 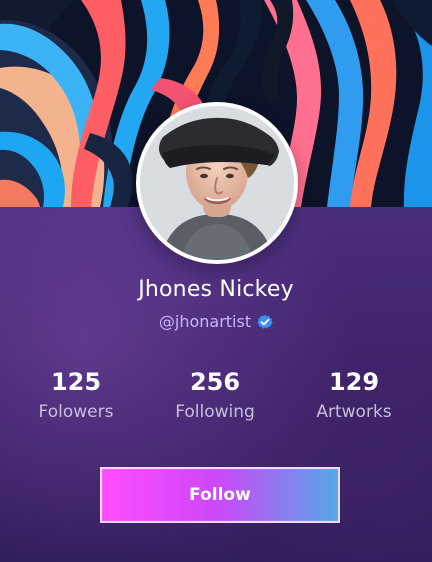 I want to click on profile-handle: @jhonartist, so click(x=205, y=321).